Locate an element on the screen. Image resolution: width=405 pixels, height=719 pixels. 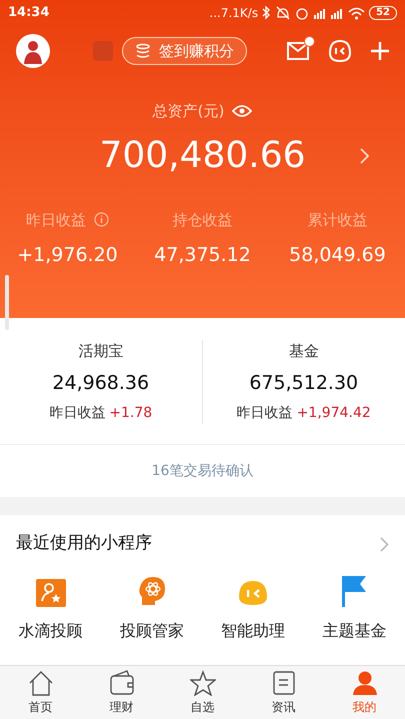
earnings-value: 47,375.12 is located at coordinates (202, 255).